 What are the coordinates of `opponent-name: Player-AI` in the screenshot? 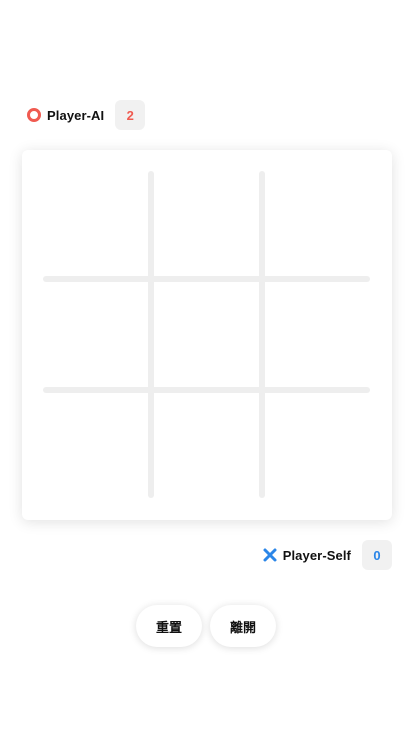 It's located at (76, 115).